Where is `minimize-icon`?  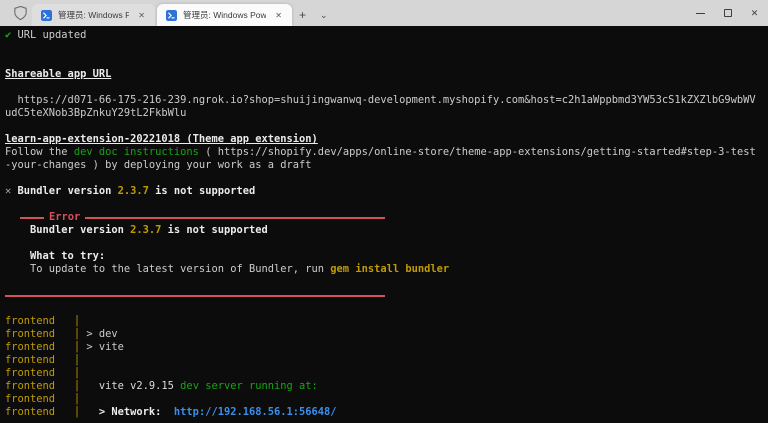 minimize-icon is located at coordinates (700, 13).